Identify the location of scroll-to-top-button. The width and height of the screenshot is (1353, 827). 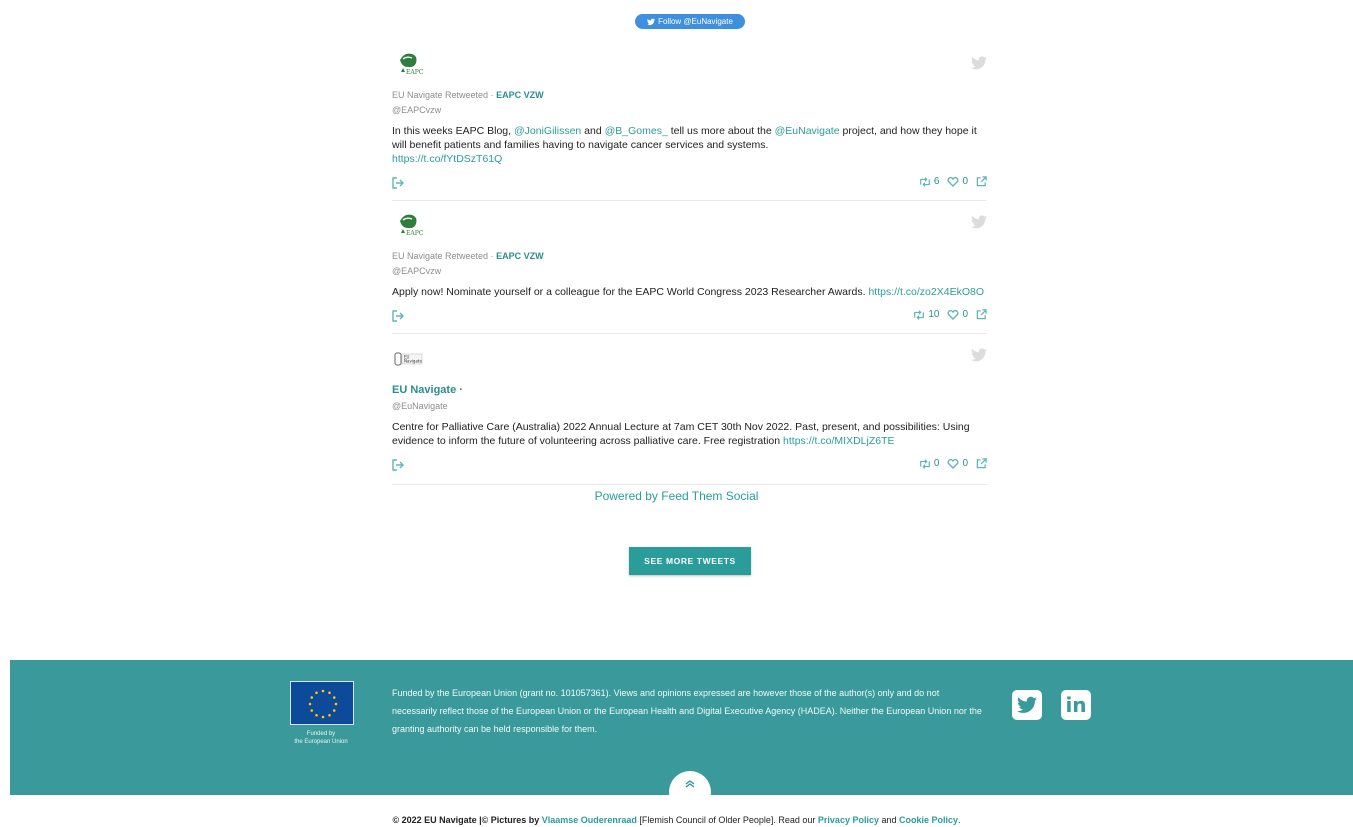
(690, 792).